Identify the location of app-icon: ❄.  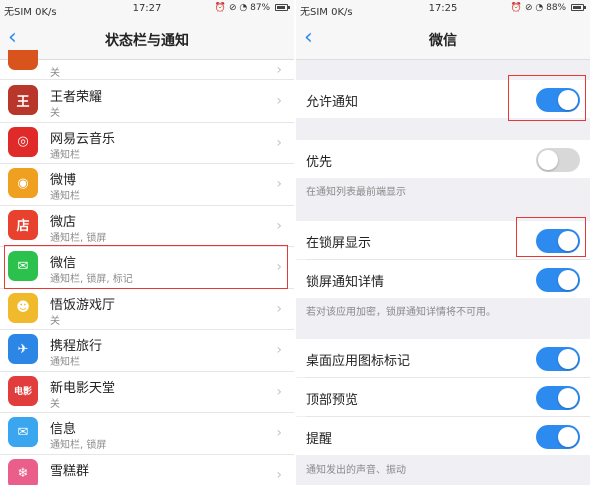
(23, 471).